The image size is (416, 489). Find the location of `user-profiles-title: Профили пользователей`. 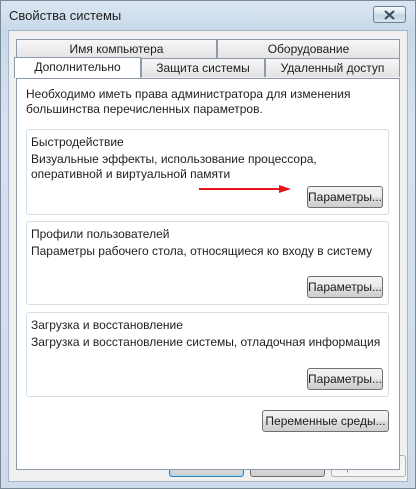

user-profiles-title: Профили пользователей is located at coordinates (100, 234).